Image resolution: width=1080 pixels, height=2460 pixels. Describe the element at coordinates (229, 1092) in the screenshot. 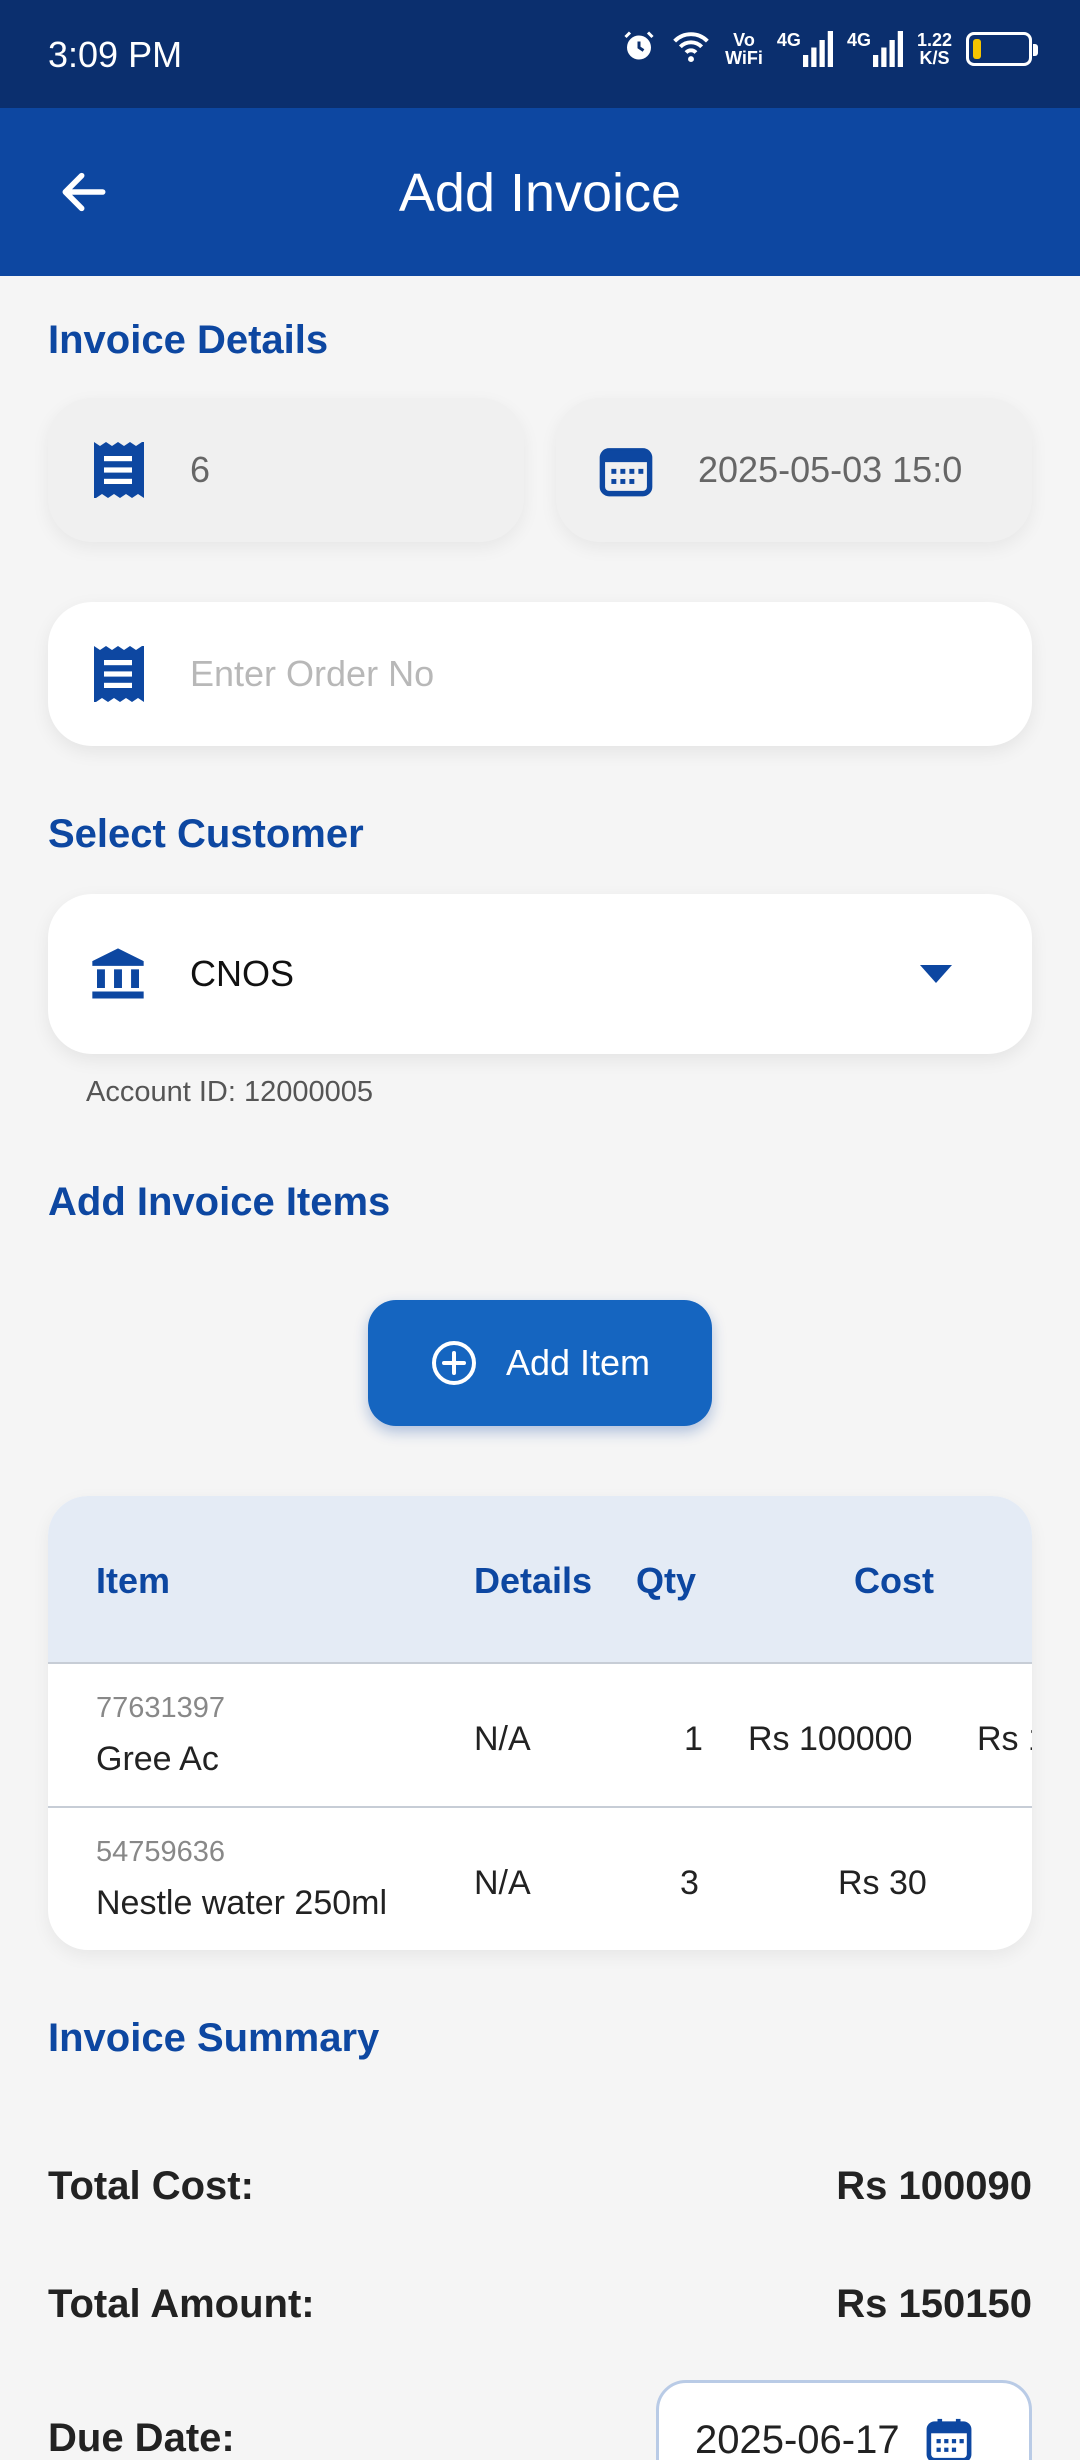

I see `account-id: Account ID: 12000005` at that location.